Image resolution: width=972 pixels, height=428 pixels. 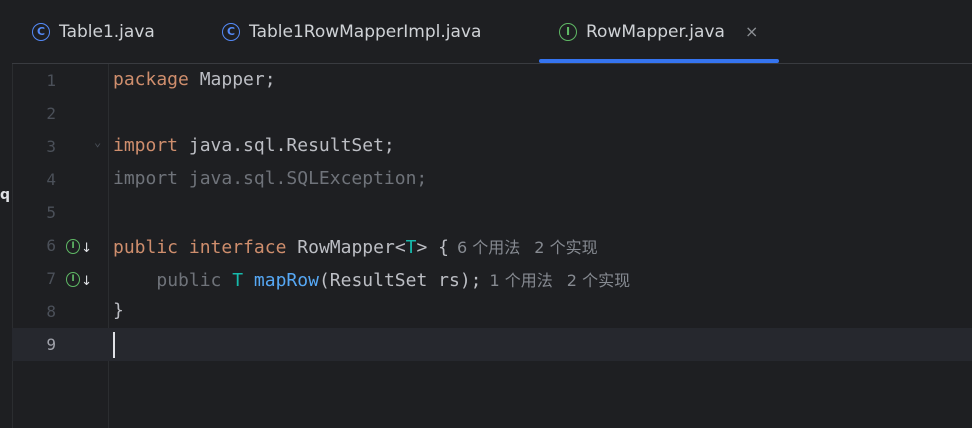 I want to click on code-text: import java.sql.ResultSet;, so click(x=254, y=145).